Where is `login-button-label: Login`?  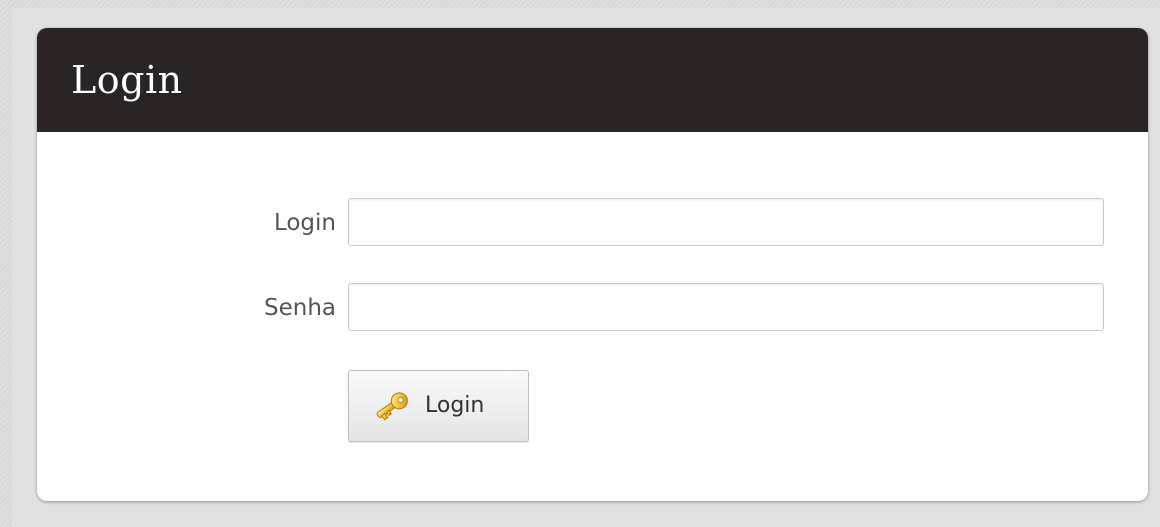 login-button-label: Login is located at coordinates (455, 405).